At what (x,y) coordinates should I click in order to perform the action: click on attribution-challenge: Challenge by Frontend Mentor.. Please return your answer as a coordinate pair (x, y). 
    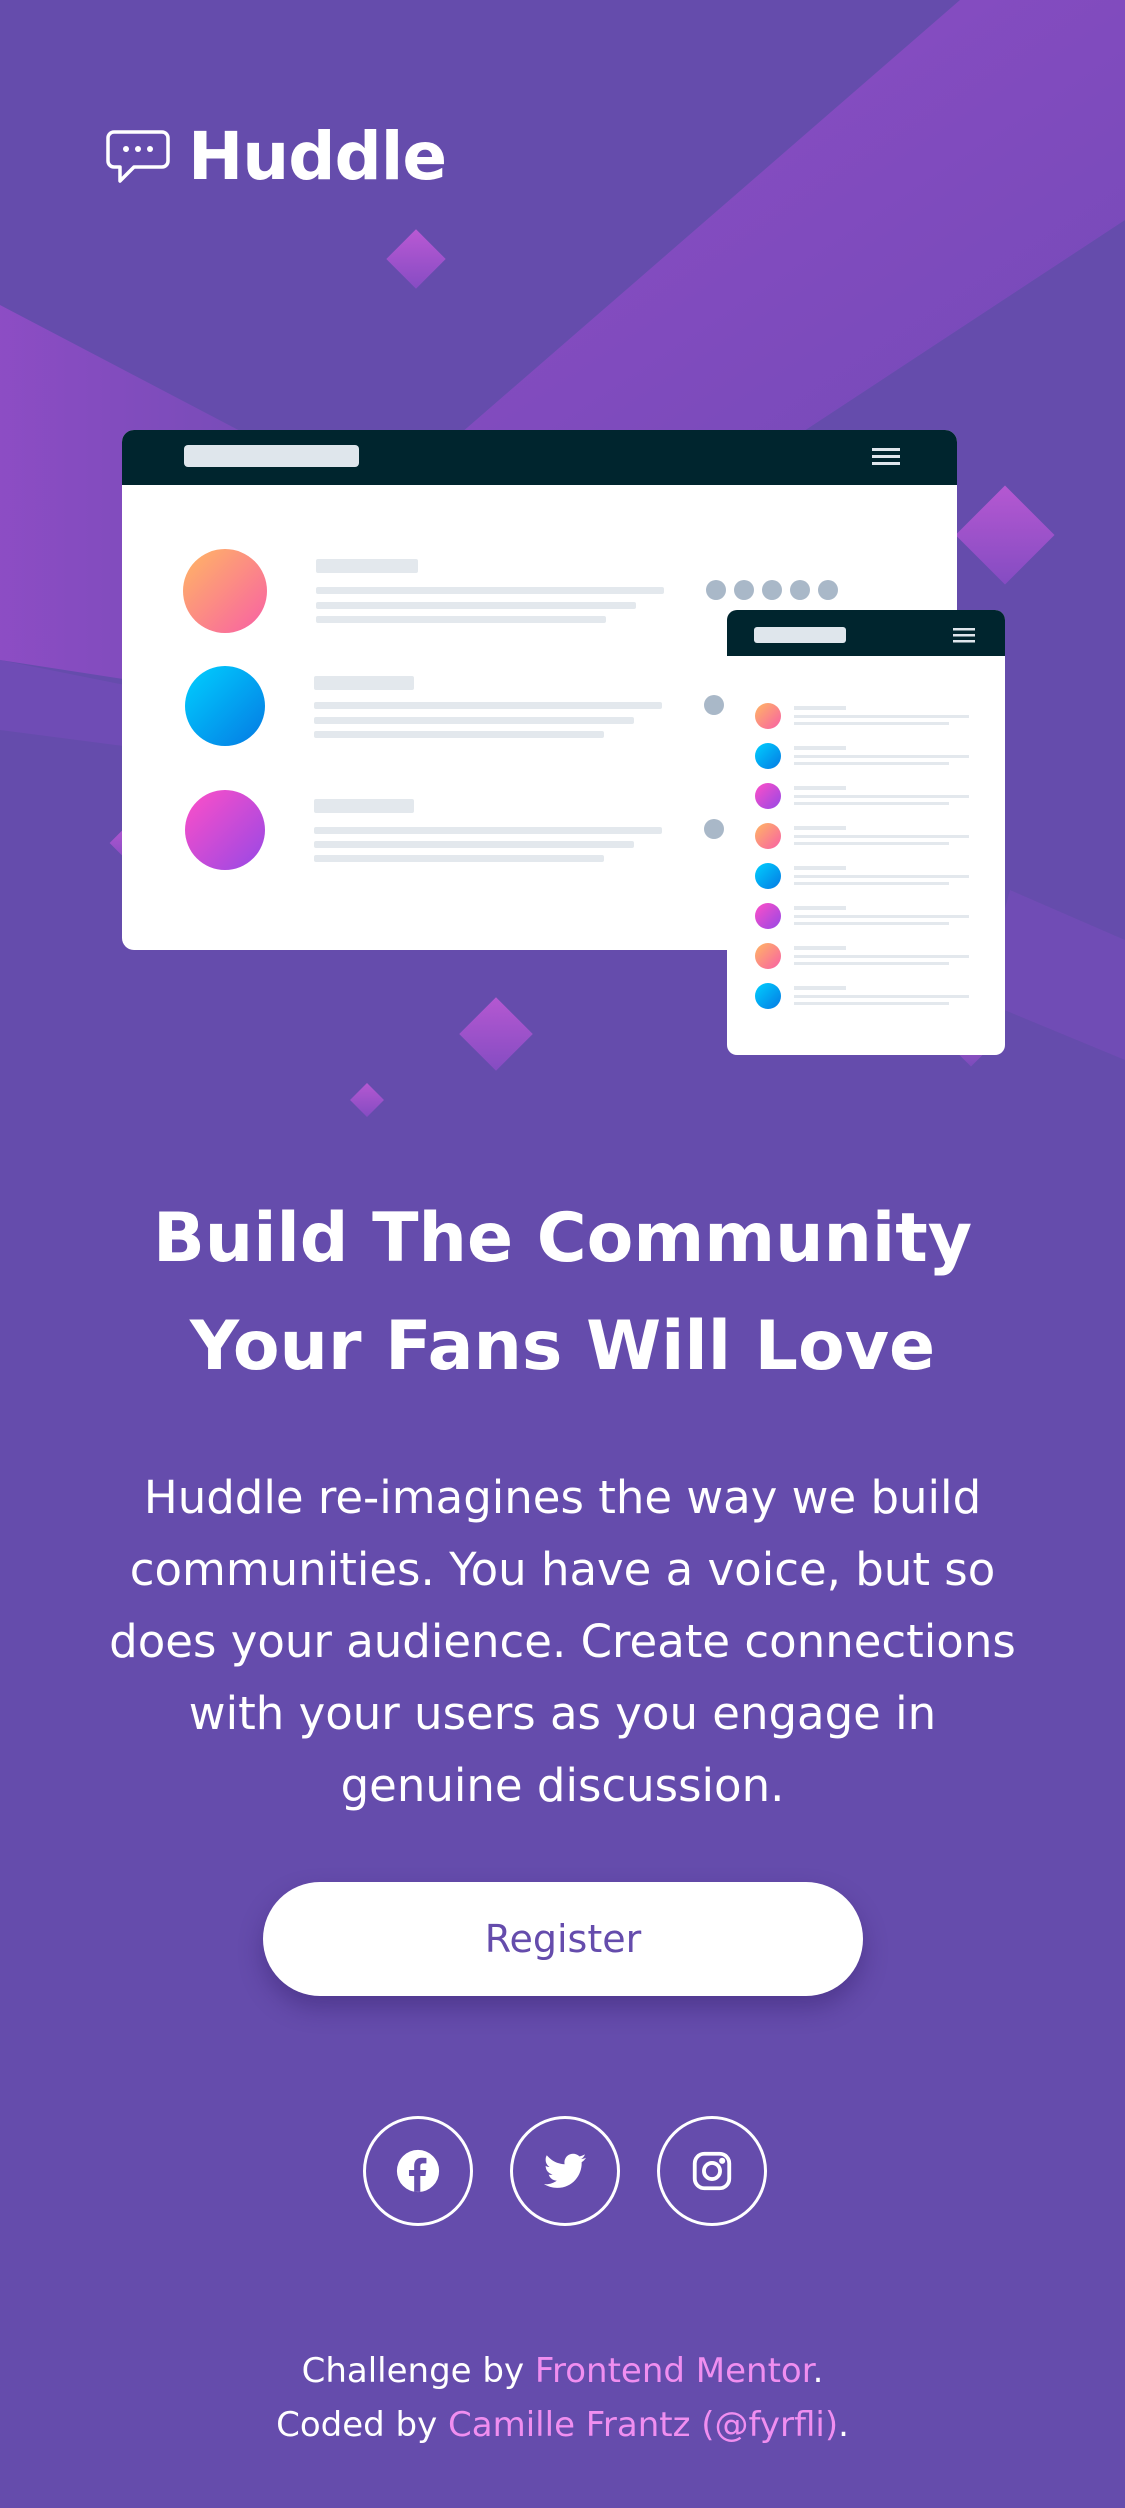
    Looking at the image, I should click on (562, 2371).